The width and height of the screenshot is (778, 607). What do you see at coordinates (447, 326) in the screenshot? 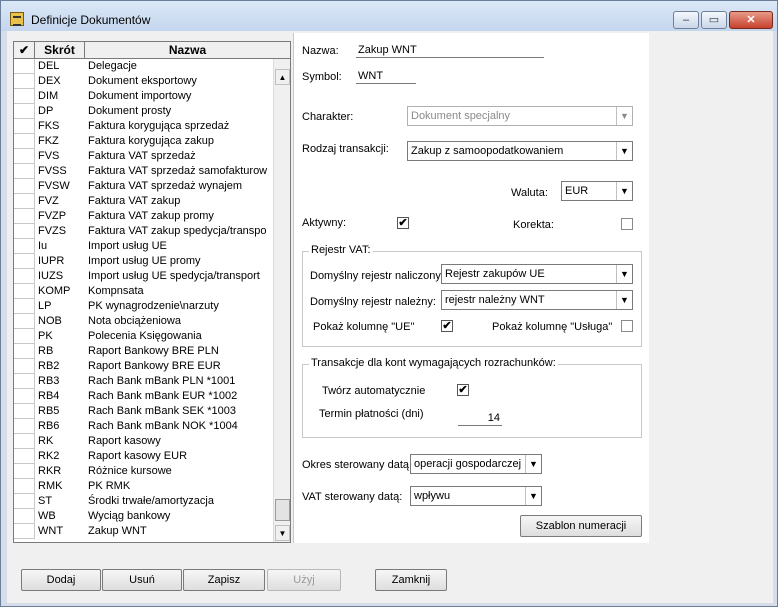
I see `show-ue-checkbox: ✔` at bounding box center [447, 326].